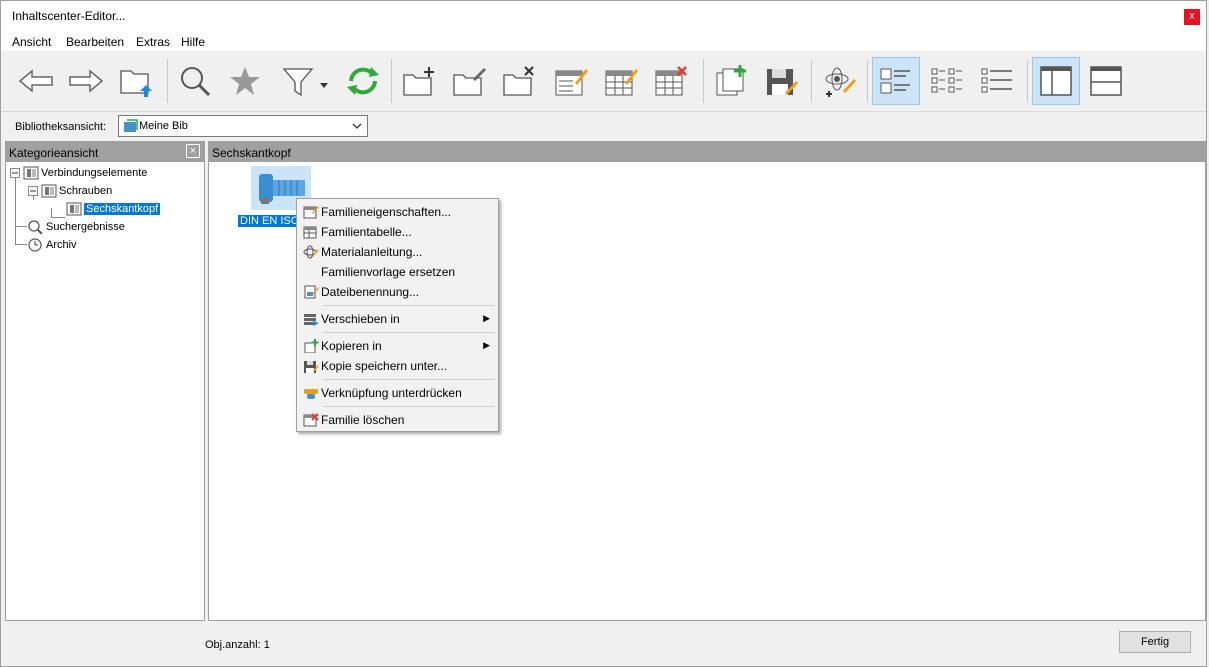 This screenshot has height=667, width=1209. I want to click on library-view-value: Meine Bib, so click(163, 126).